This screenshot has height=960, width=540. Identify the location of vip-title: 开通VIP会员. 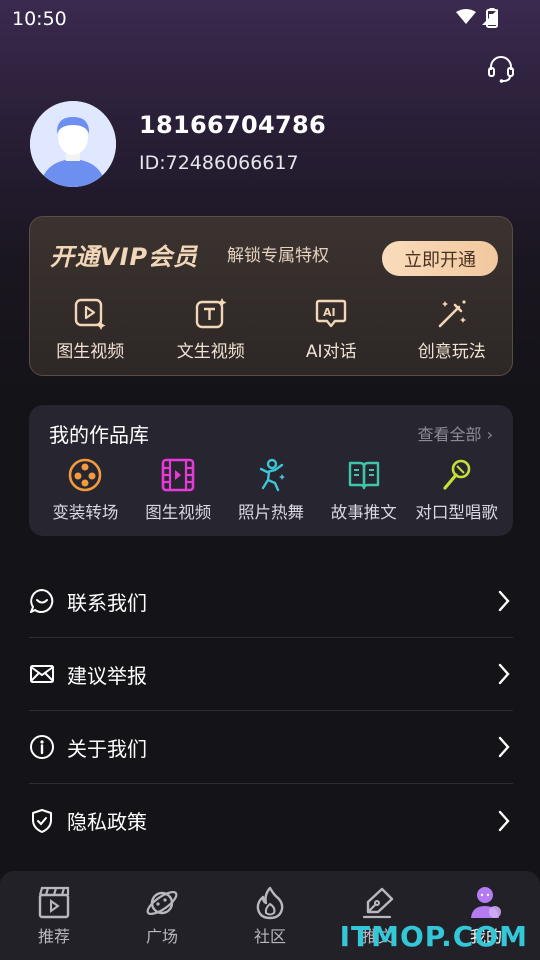
(124, 257).